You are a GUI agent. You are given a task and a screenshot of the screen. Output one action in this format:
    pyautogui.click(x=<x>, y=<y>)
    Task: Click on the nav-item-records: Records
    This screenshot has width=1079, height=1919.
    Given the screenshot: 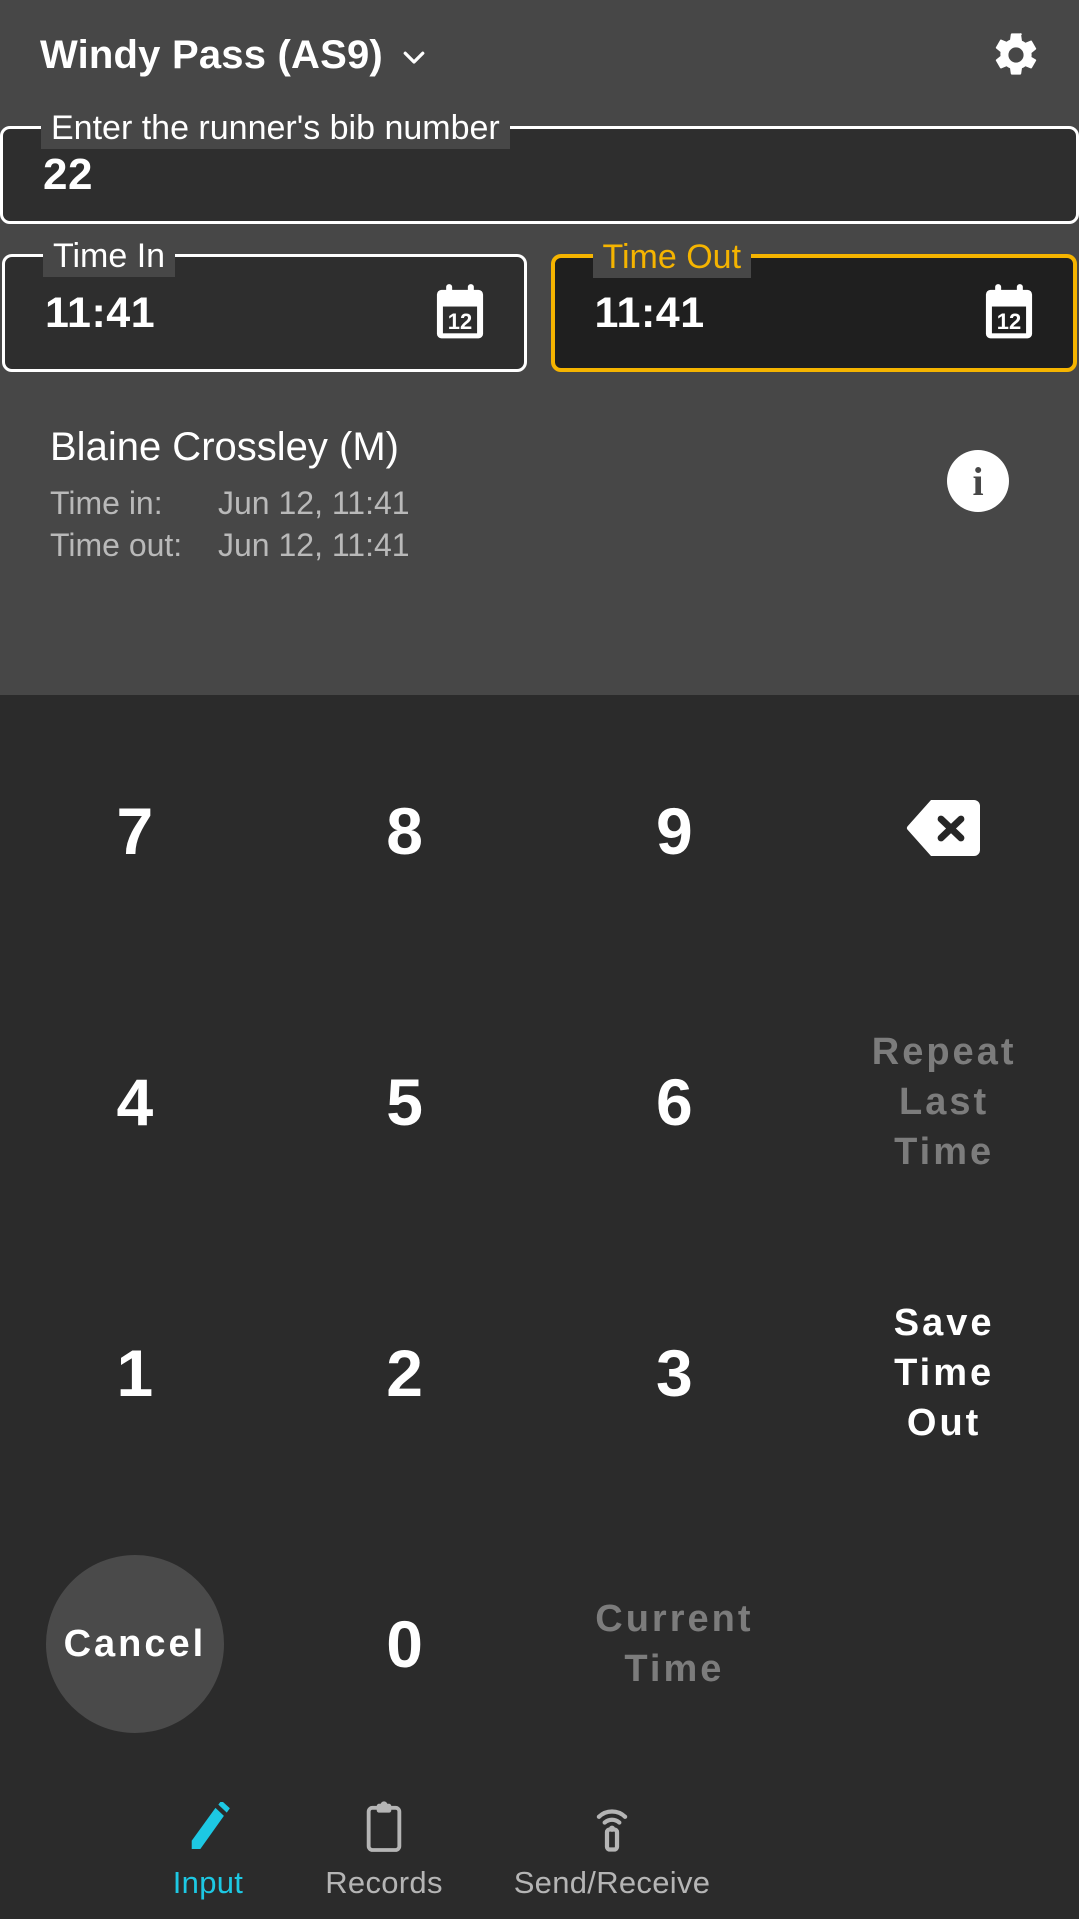 What is the action you would take?
    pyautogui.click(x=384, y=1850)
    